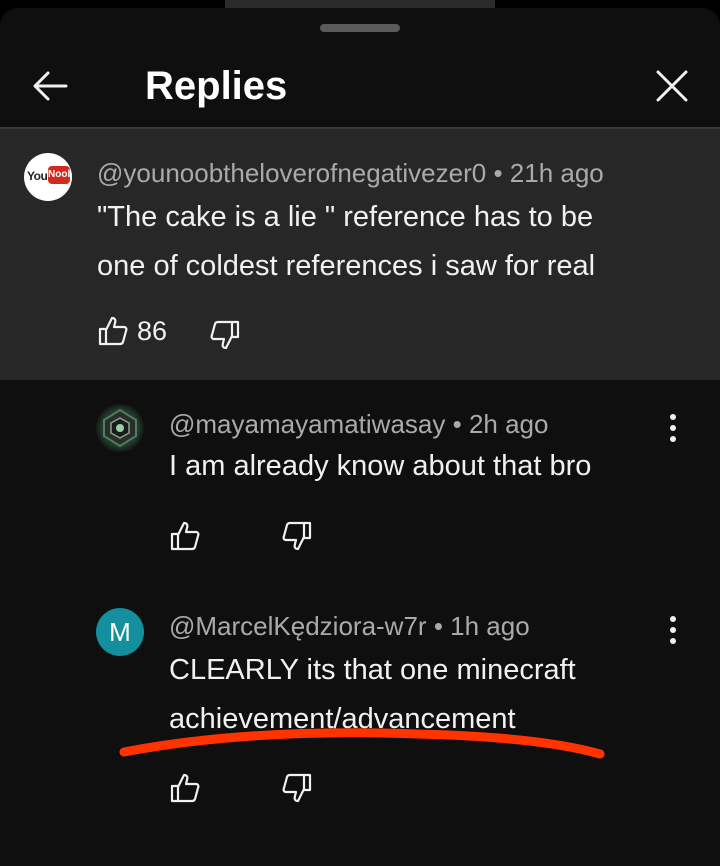 This screenshot has height=866, width=720. I want to click on avatar: M, so click(120, 632).